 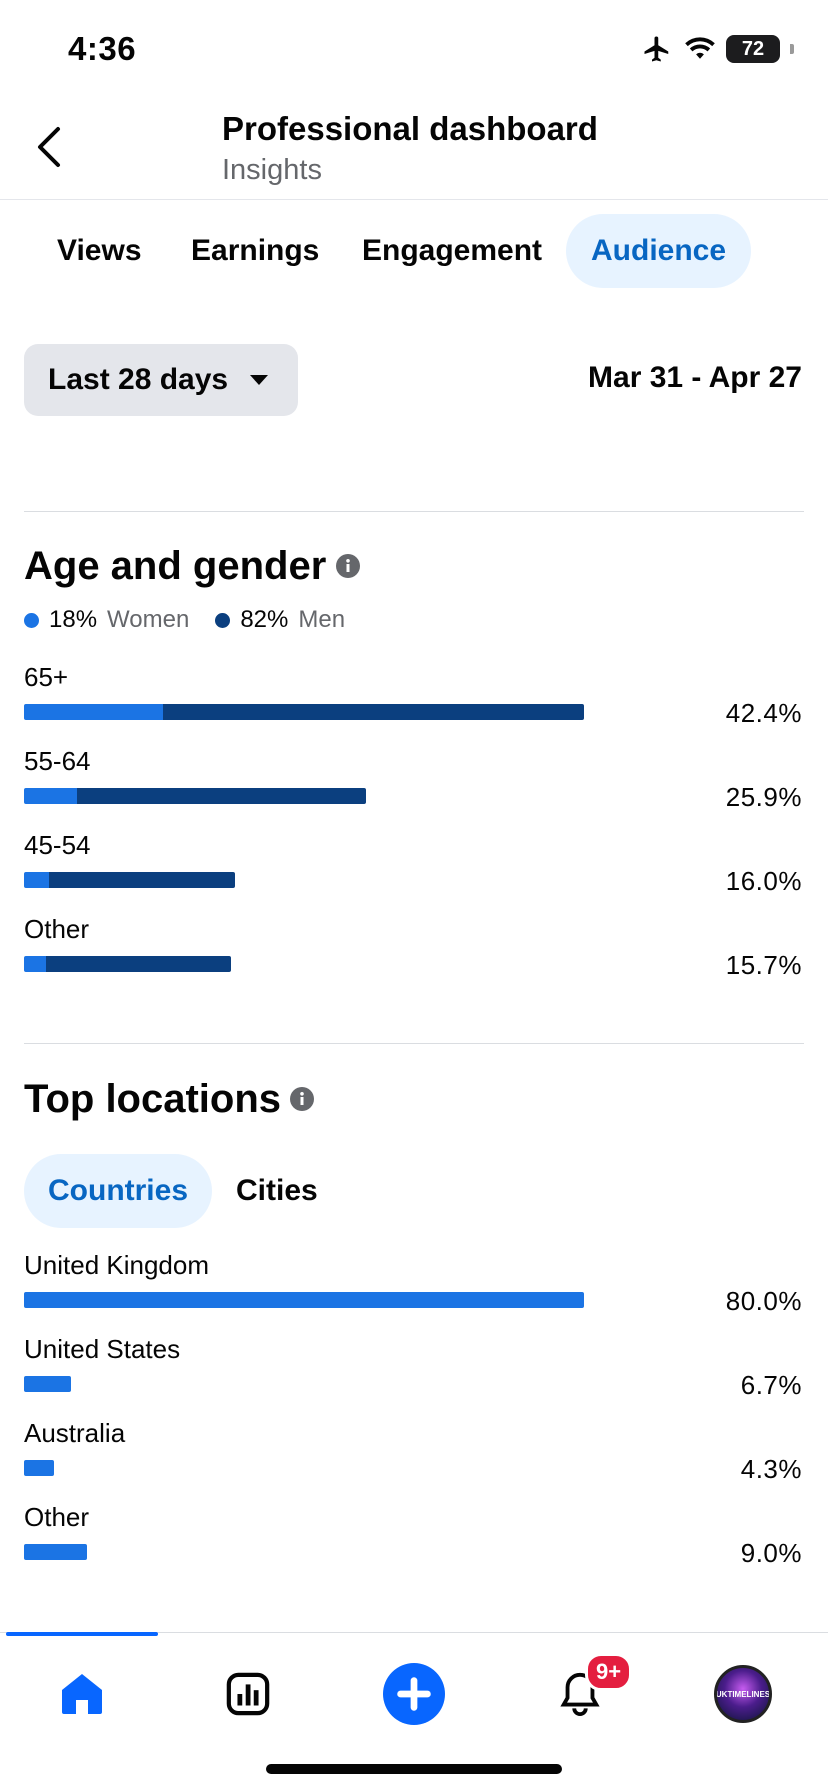 I want to click on date-range-dropdown: Last 28 days, so click(x=161, y=380).